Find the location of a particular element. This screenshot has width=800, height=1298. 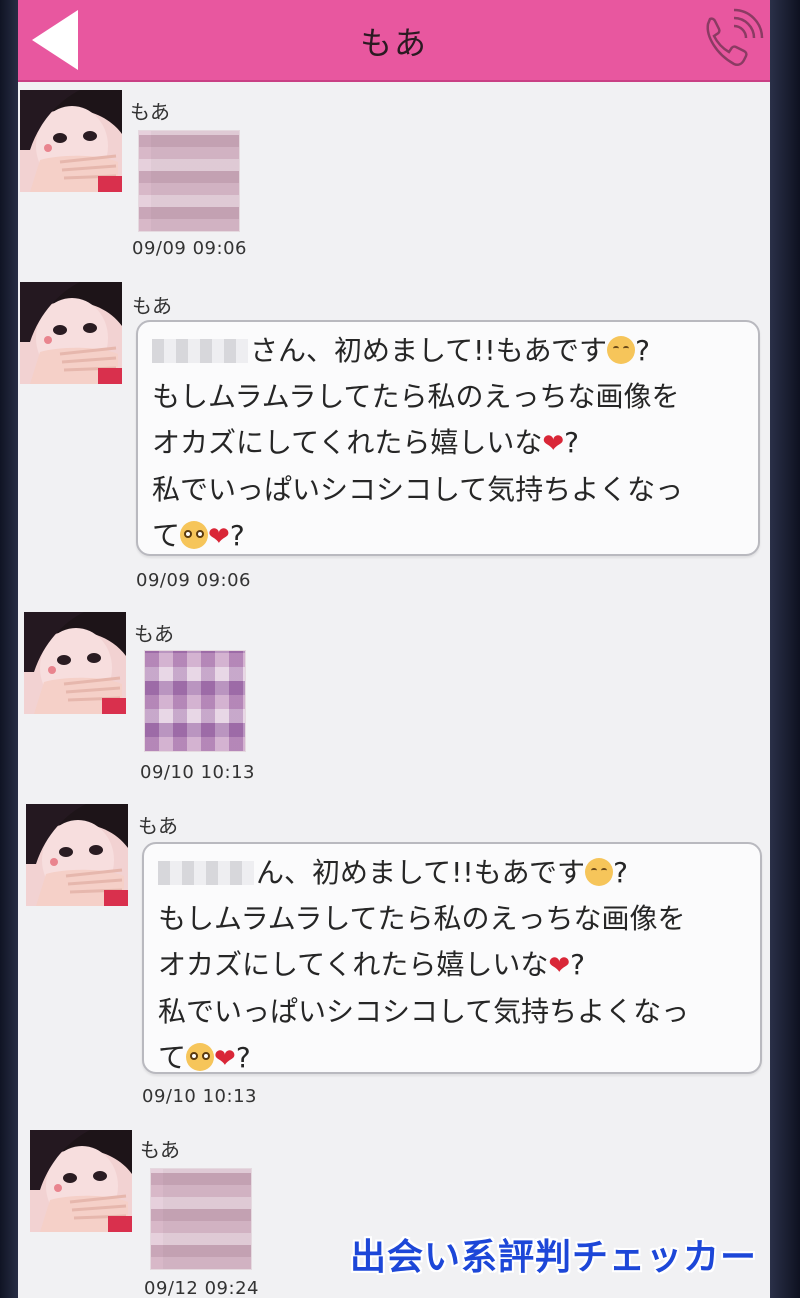

chat-header: もあ is located at coordinates (394, 41).